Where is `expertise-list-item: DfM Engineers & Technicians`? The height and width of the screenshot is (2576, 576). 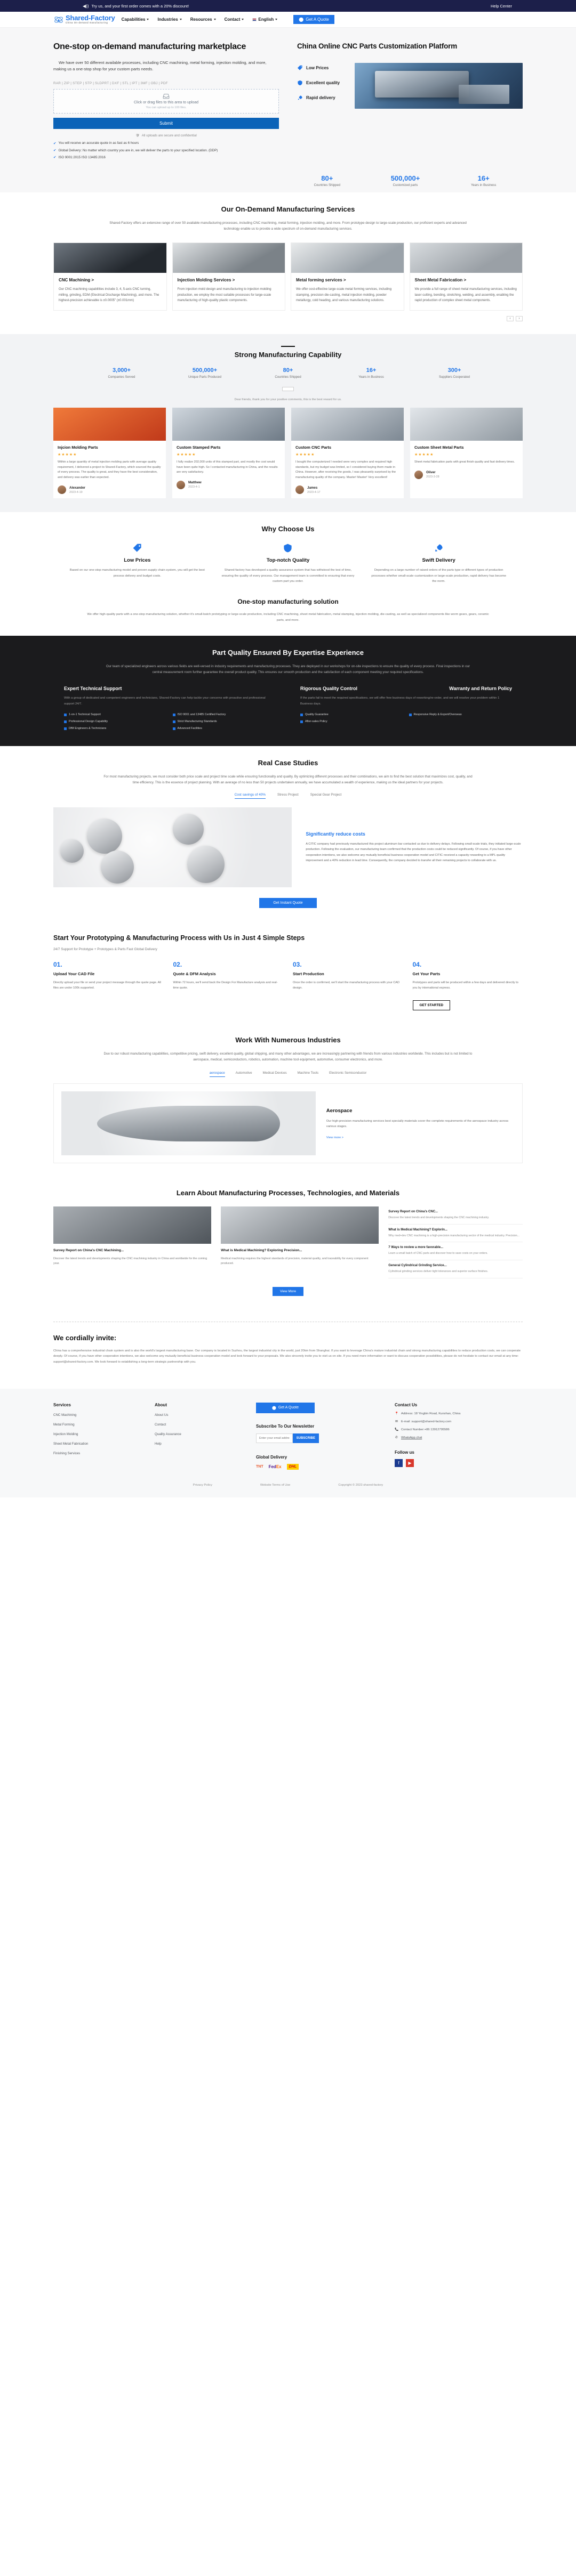 expertise-list-item: DfM Engineers & Technicians is located at coordinates (115, 728).